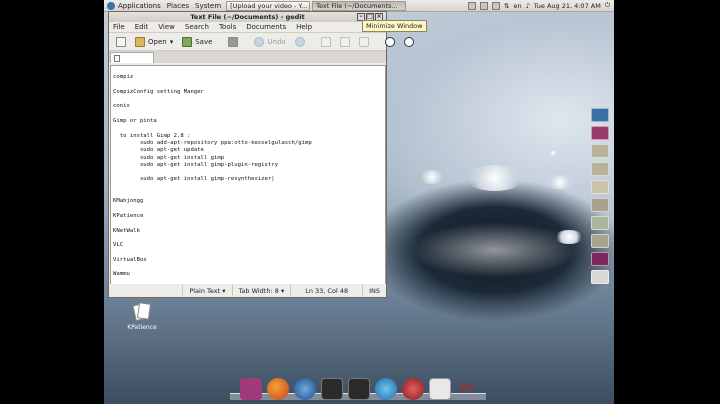 This screenshot has height=404, width=720. I want to click on system-tray: ⇅ en ♪ Tue Aug 21, 4:07 AM ⏻, so click(541, 5).